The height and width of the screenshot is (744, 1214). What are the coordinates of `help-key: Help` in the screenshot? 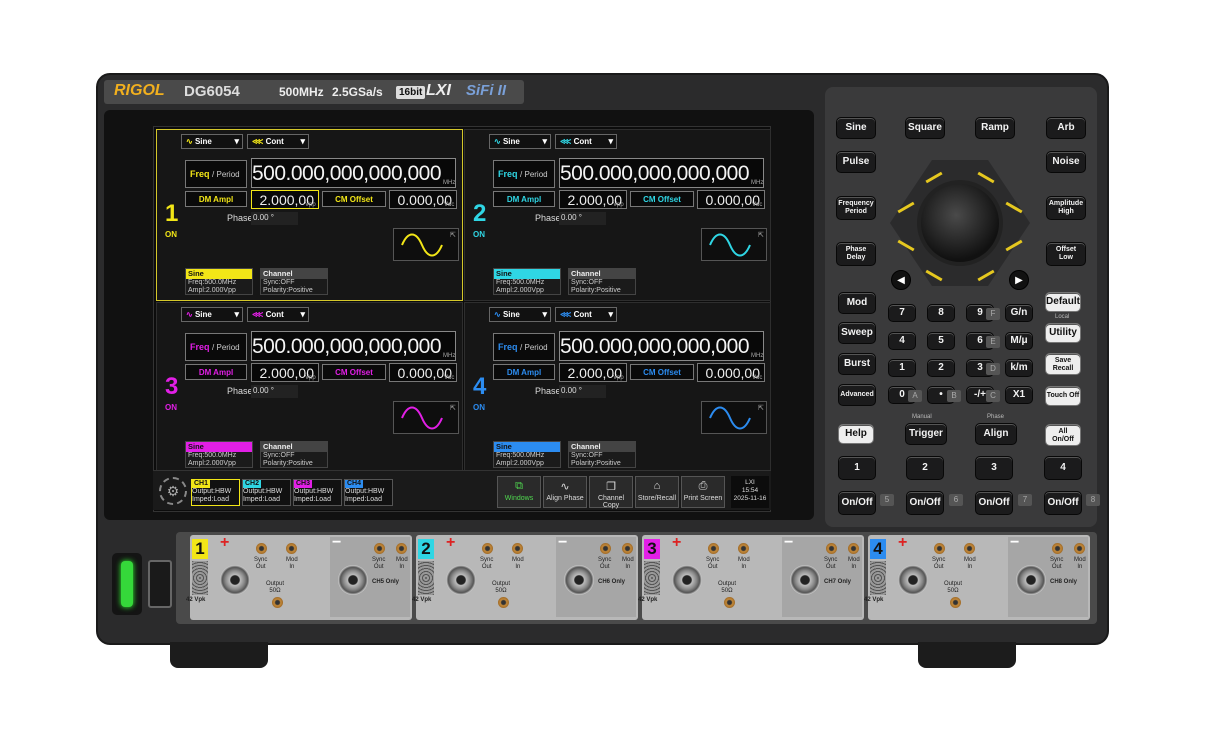 It's located at (856, 434).